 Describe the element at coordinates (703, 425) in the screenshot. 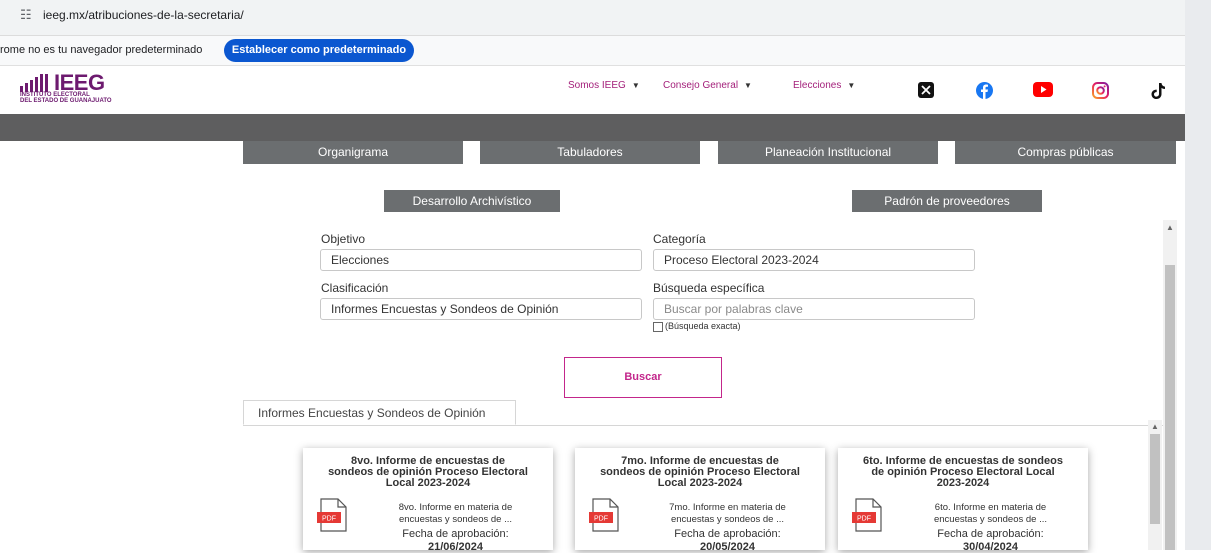

I see `tab-strip-line` at that location.